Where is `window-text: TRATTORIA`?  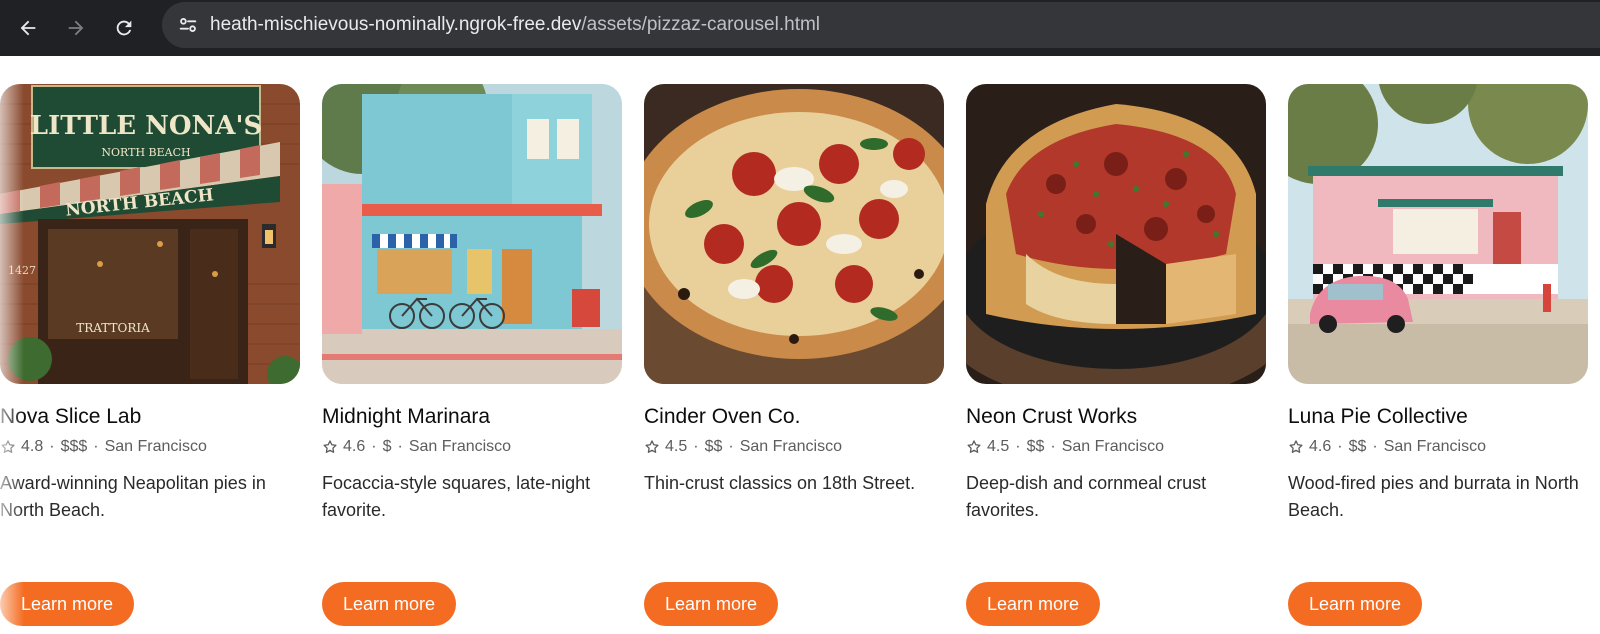 window-text: TRATTORIA is located at coordinates (113, 328).